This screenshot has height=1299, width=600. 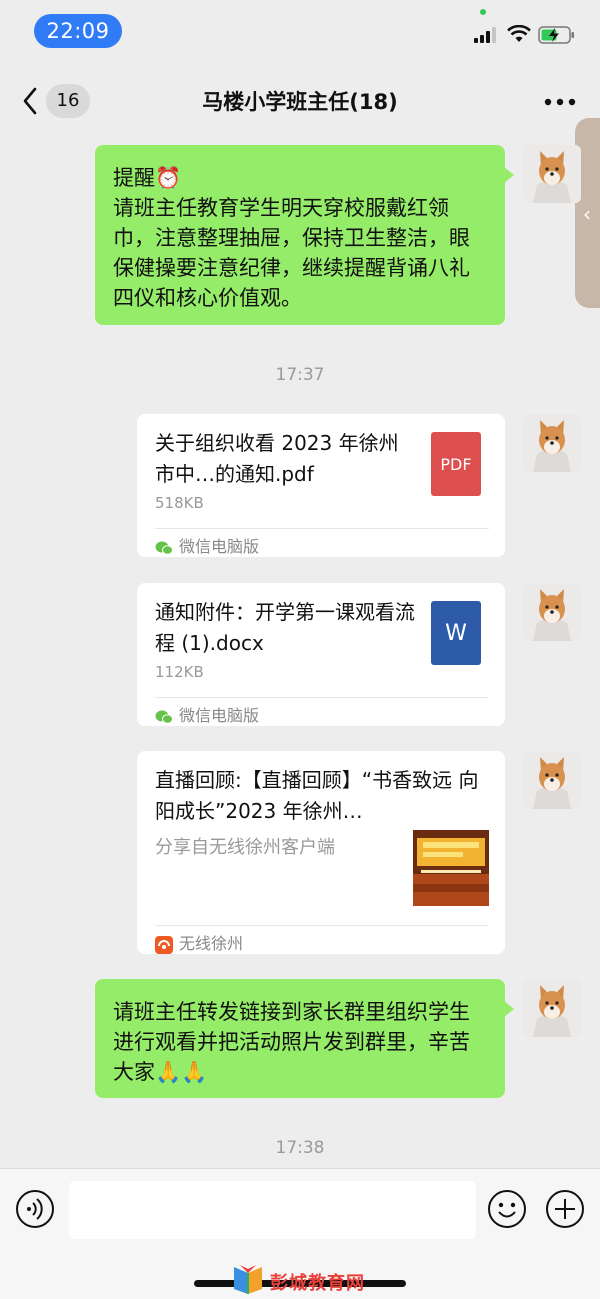 What do you see at coordinates (560, 102) in the screenshot?
I see `more-options-icon` at bounding box center [560, 102].